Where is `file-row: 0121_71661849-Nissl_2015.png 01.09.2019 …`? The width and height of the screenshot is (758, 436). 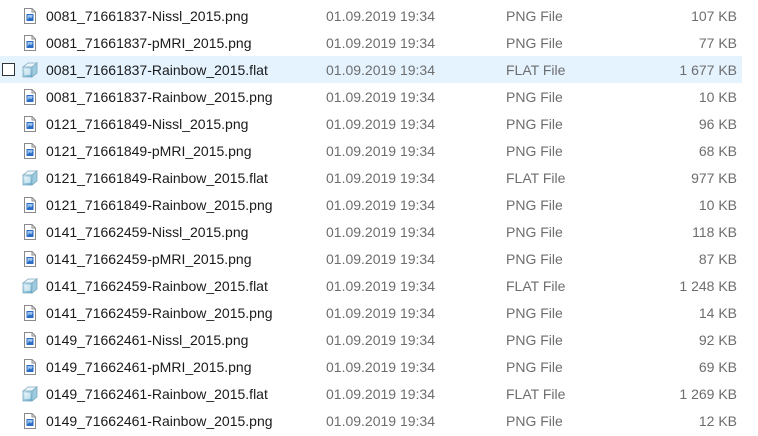 file-row: 0121_71661849-Nissl_2015.png 01.09.2019 … is located at coordinates (371, 123).